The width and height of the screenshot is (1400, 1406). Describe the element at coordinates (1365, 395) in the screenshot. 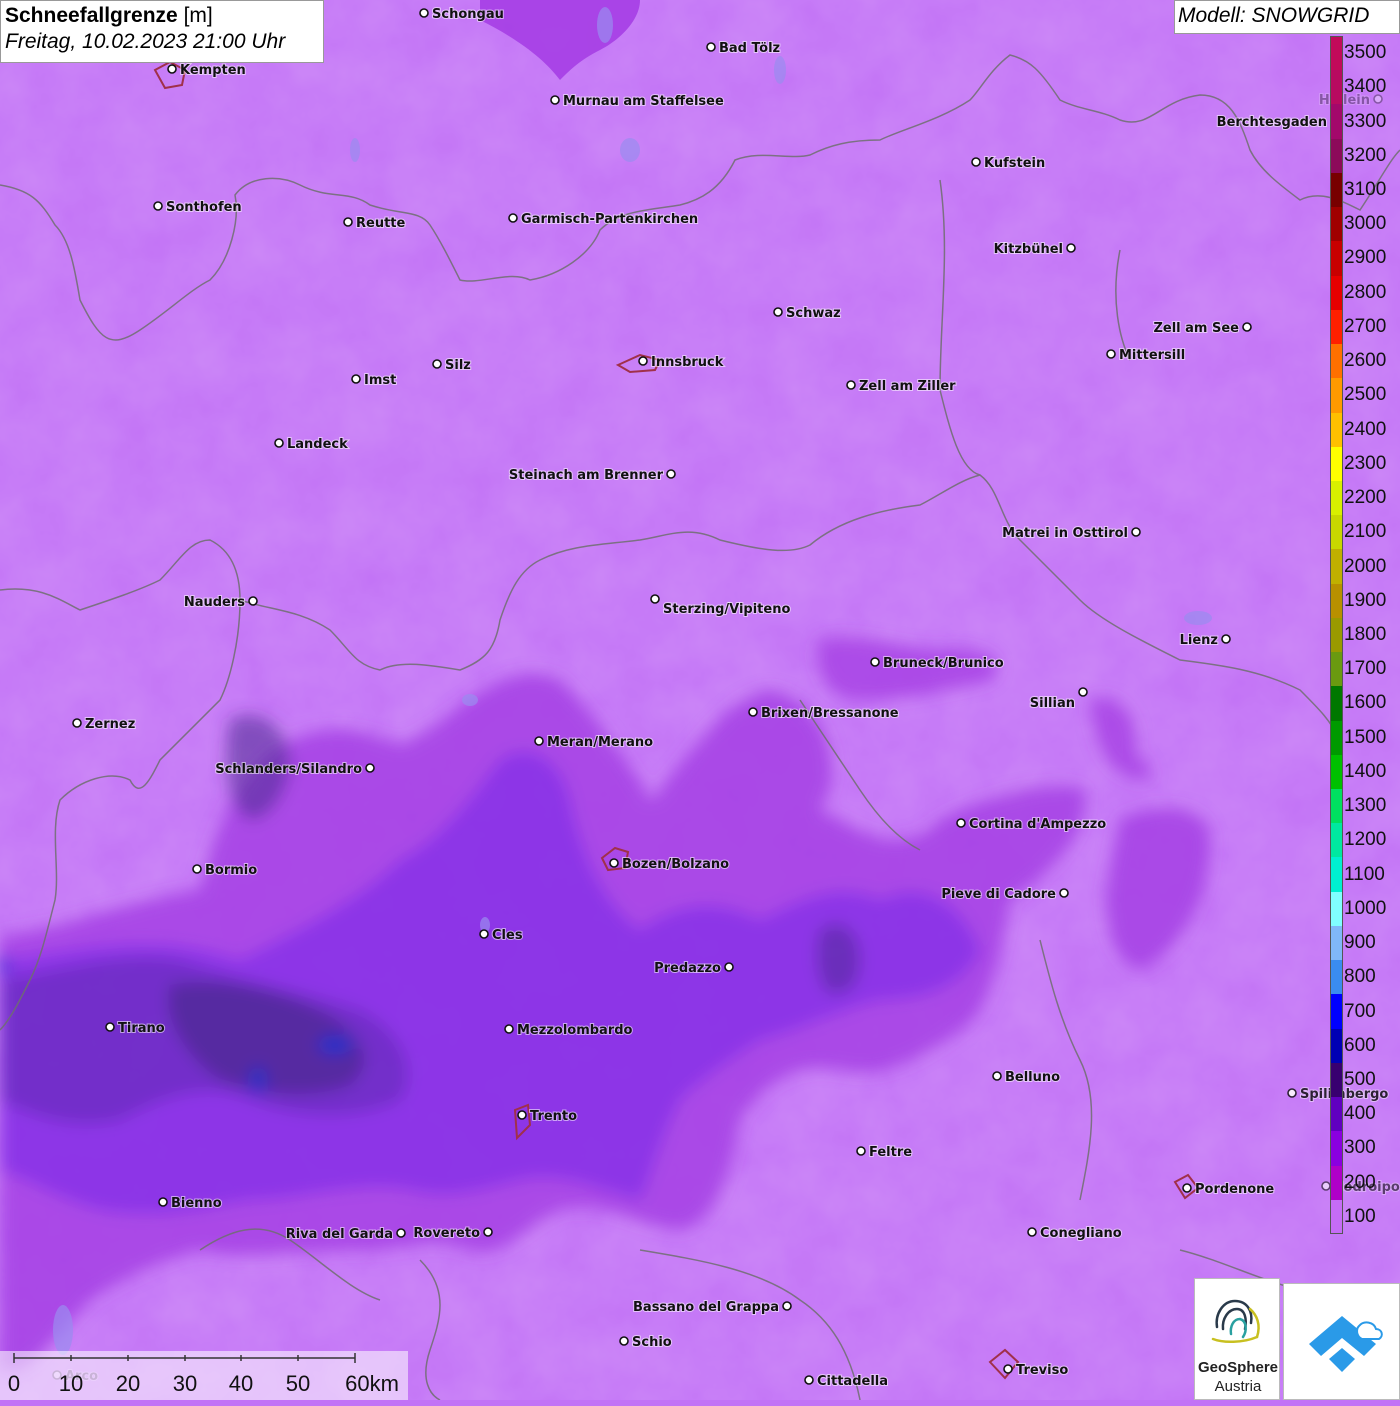

I see `legend-label: 2500` at that location.